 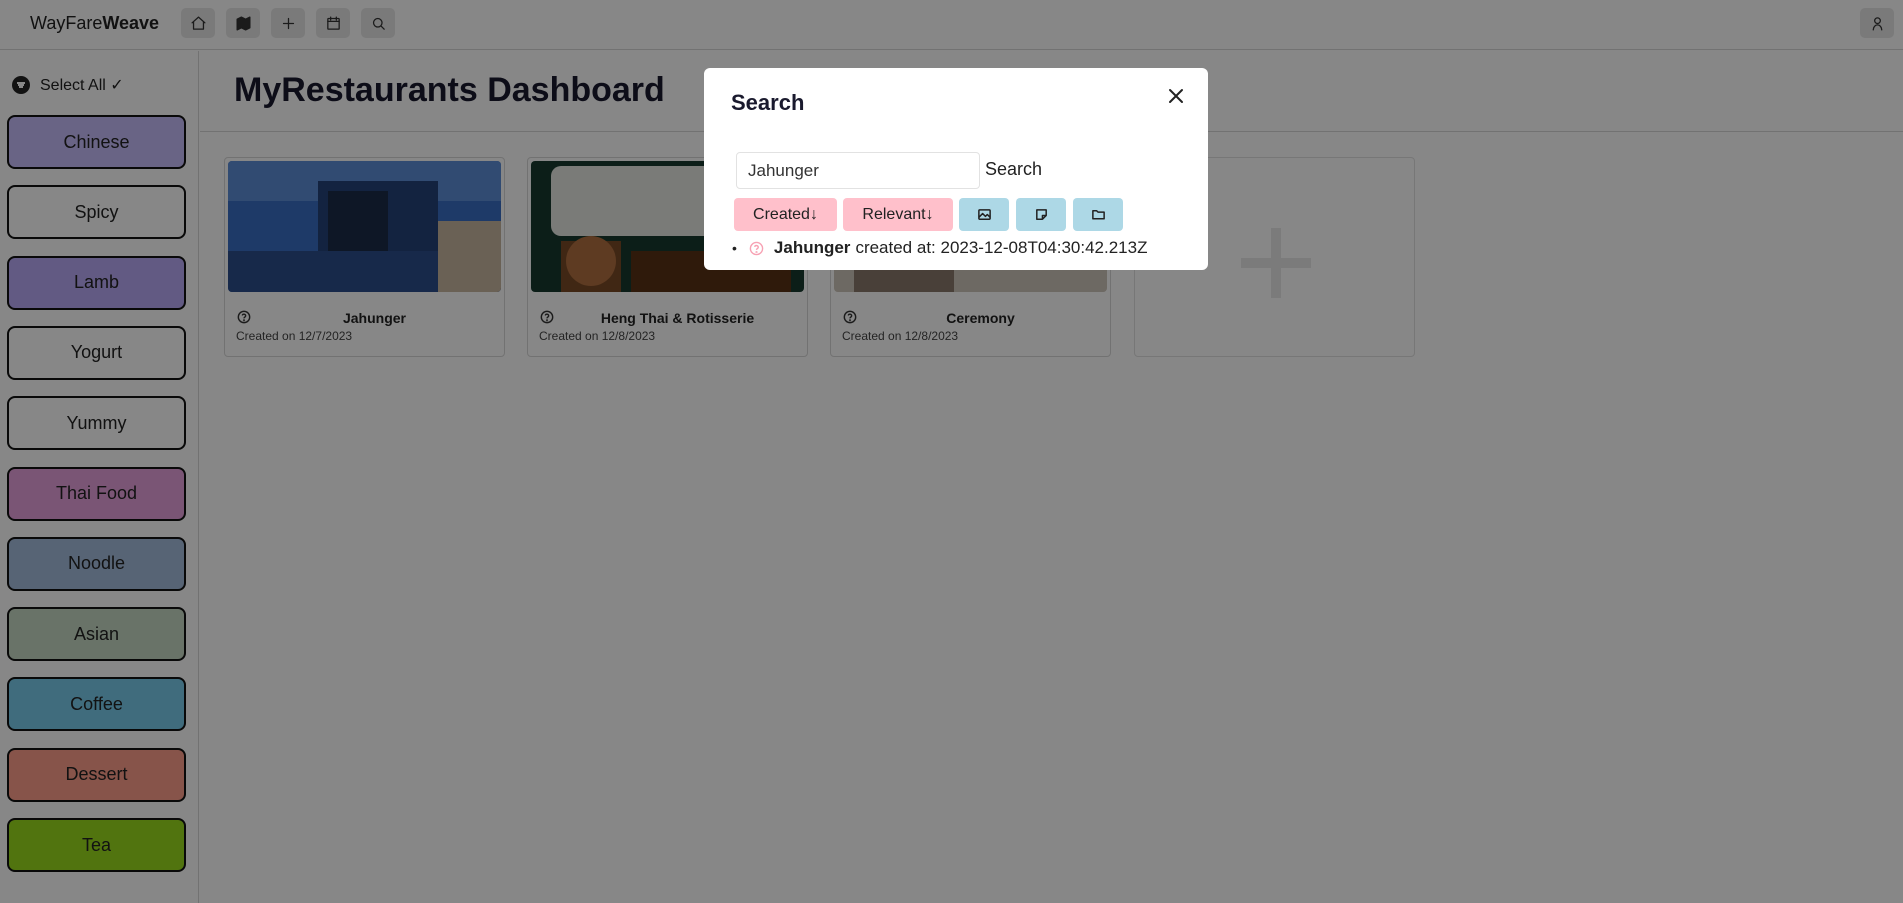 What do you see at coordinates (768, 102) in the screenshot?
I see `modal-title: Search` at bounding box center [768, 102].